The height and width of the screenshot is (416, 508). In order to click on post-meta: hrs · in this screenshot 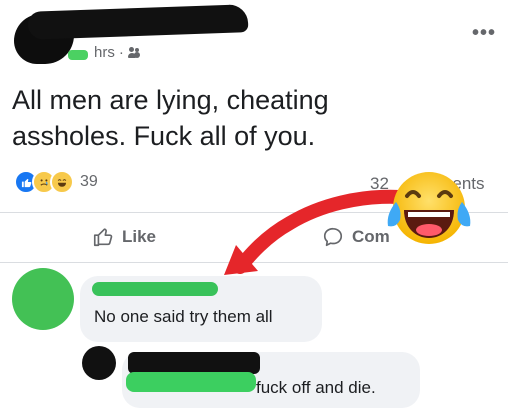, I will do `click(118, 52)`.